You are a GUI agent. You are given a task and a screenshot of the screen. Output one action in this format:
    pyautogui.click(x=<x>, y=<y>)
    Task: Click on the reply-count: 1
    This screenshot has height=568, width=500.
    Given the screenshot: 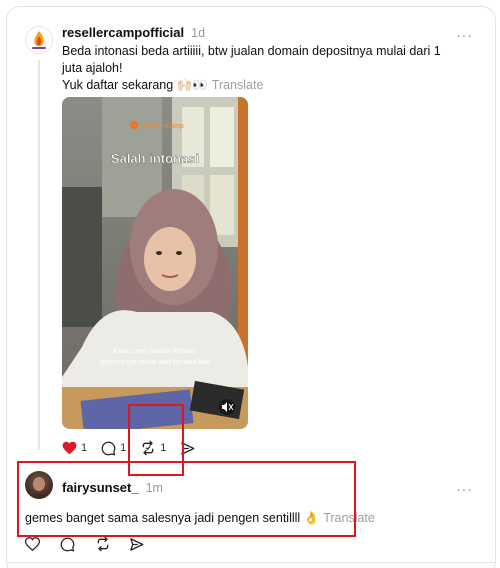 What is the action you would take?
    pyautogui.click(x=123, y=448)
    